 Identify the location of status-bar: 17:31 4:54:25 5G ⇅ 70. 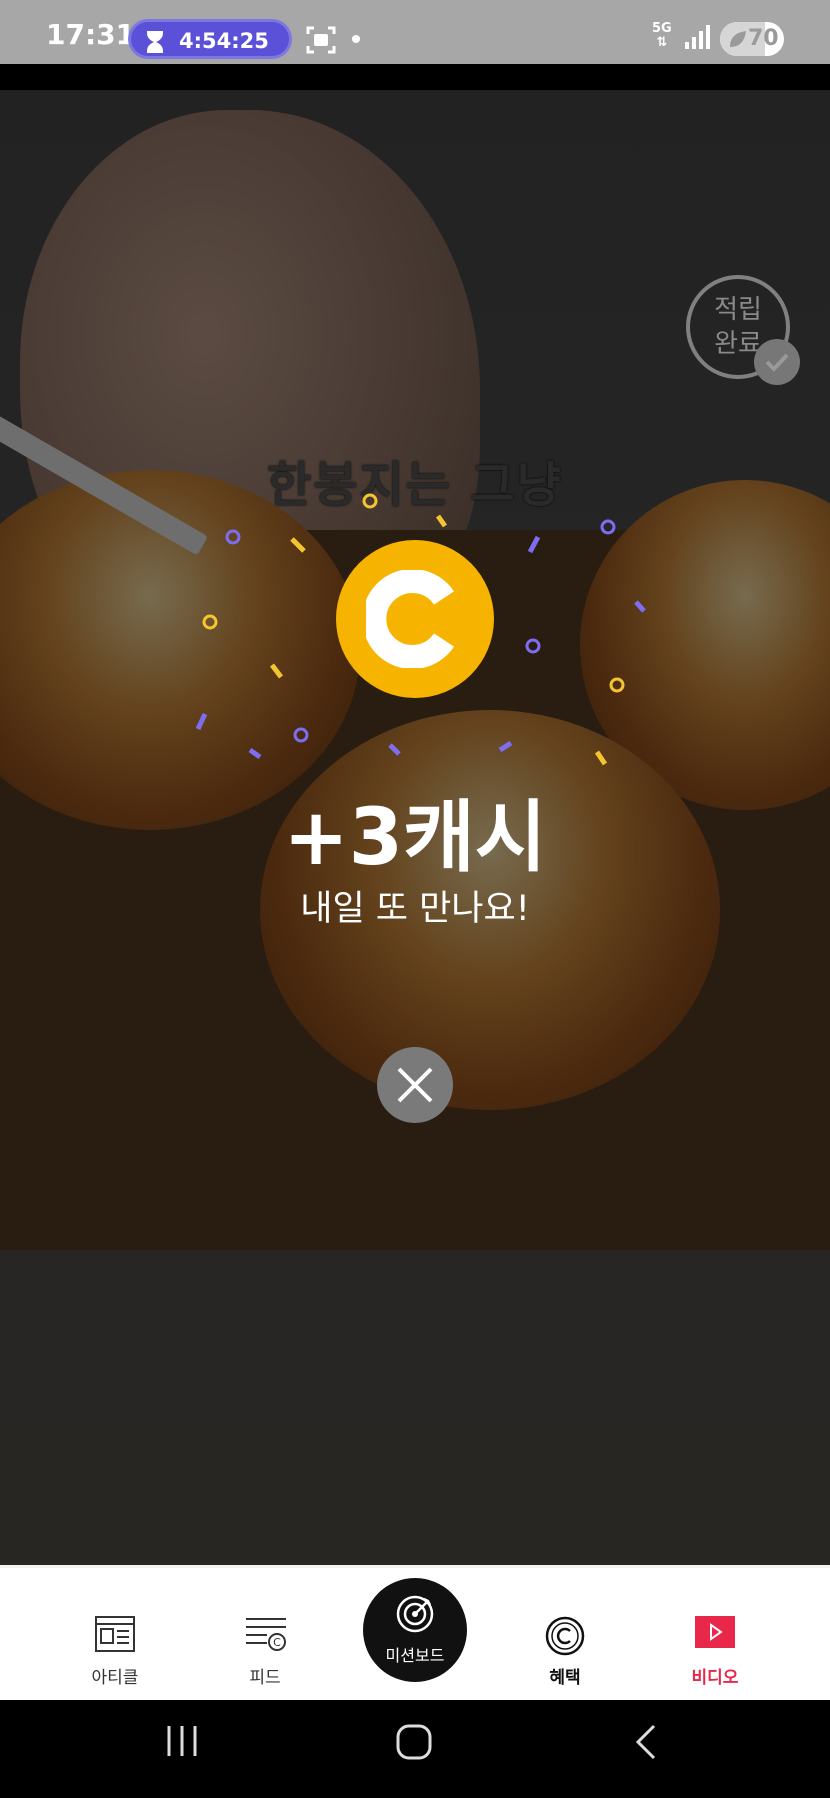
(415, 32).